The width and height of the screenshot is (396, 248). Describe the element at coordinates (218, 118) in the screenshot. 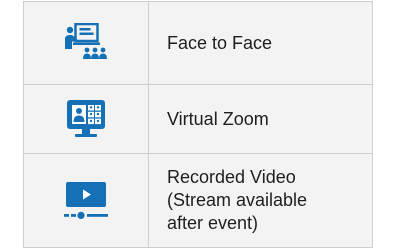

I see `delivery-option-label: Virtual Zoom` at that location.